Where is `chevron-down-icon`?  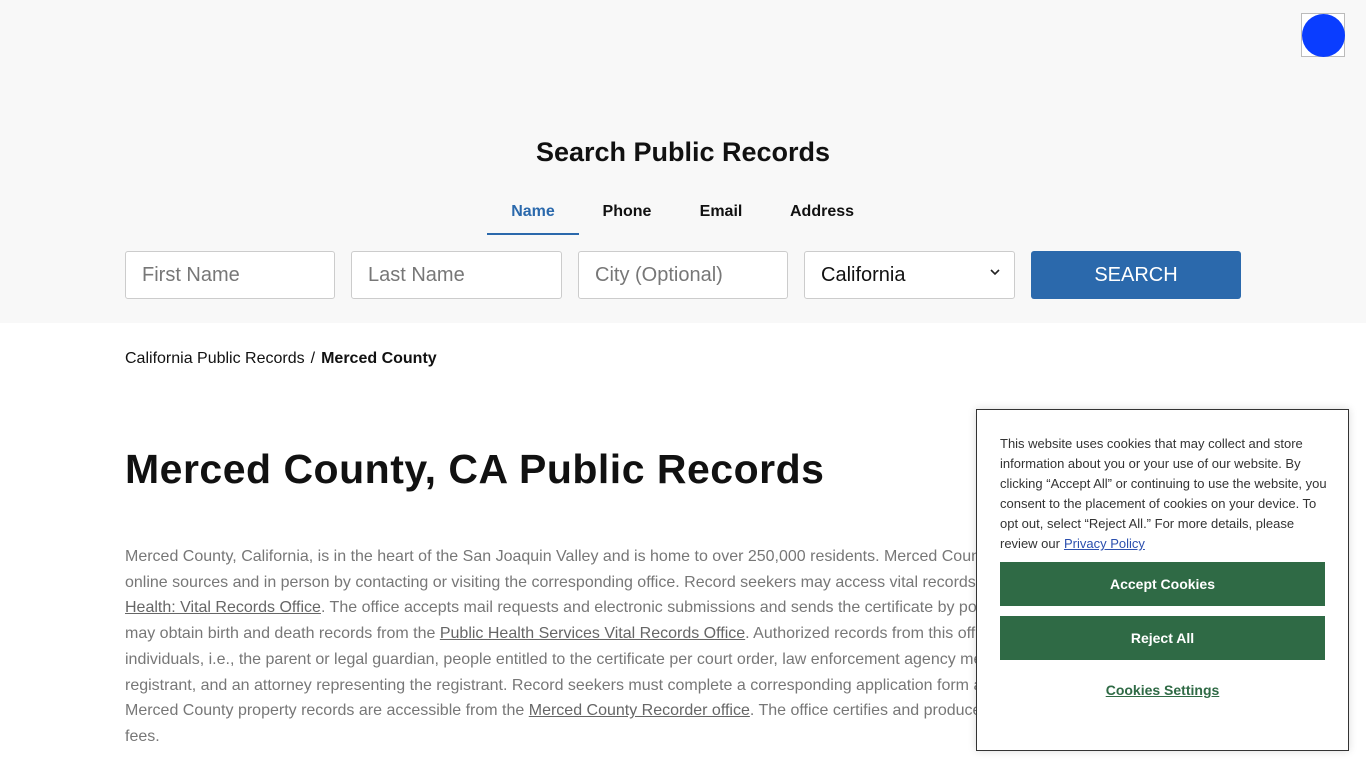 chevron-down-icon is located at coordinates (995, 272).